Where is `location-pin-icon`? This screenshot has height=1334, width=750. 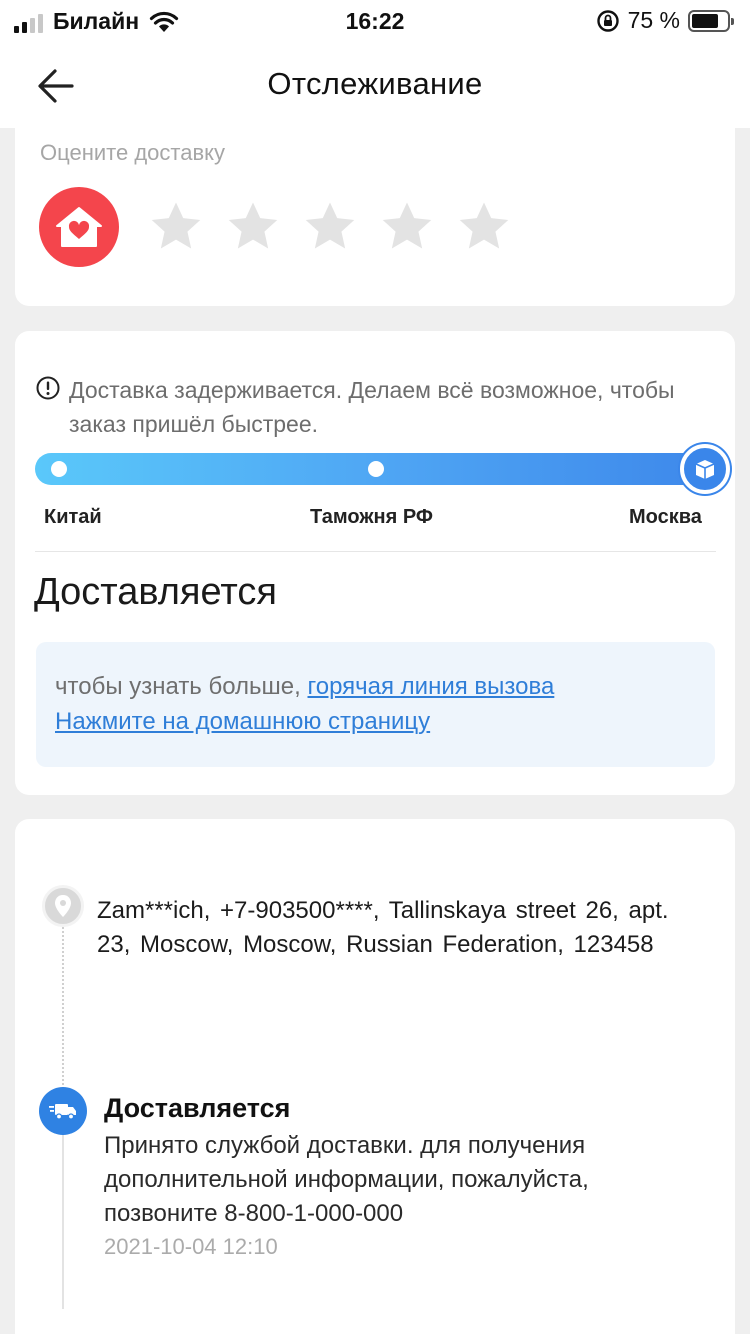
location-pin-icon is located at coordinates (63, 906).